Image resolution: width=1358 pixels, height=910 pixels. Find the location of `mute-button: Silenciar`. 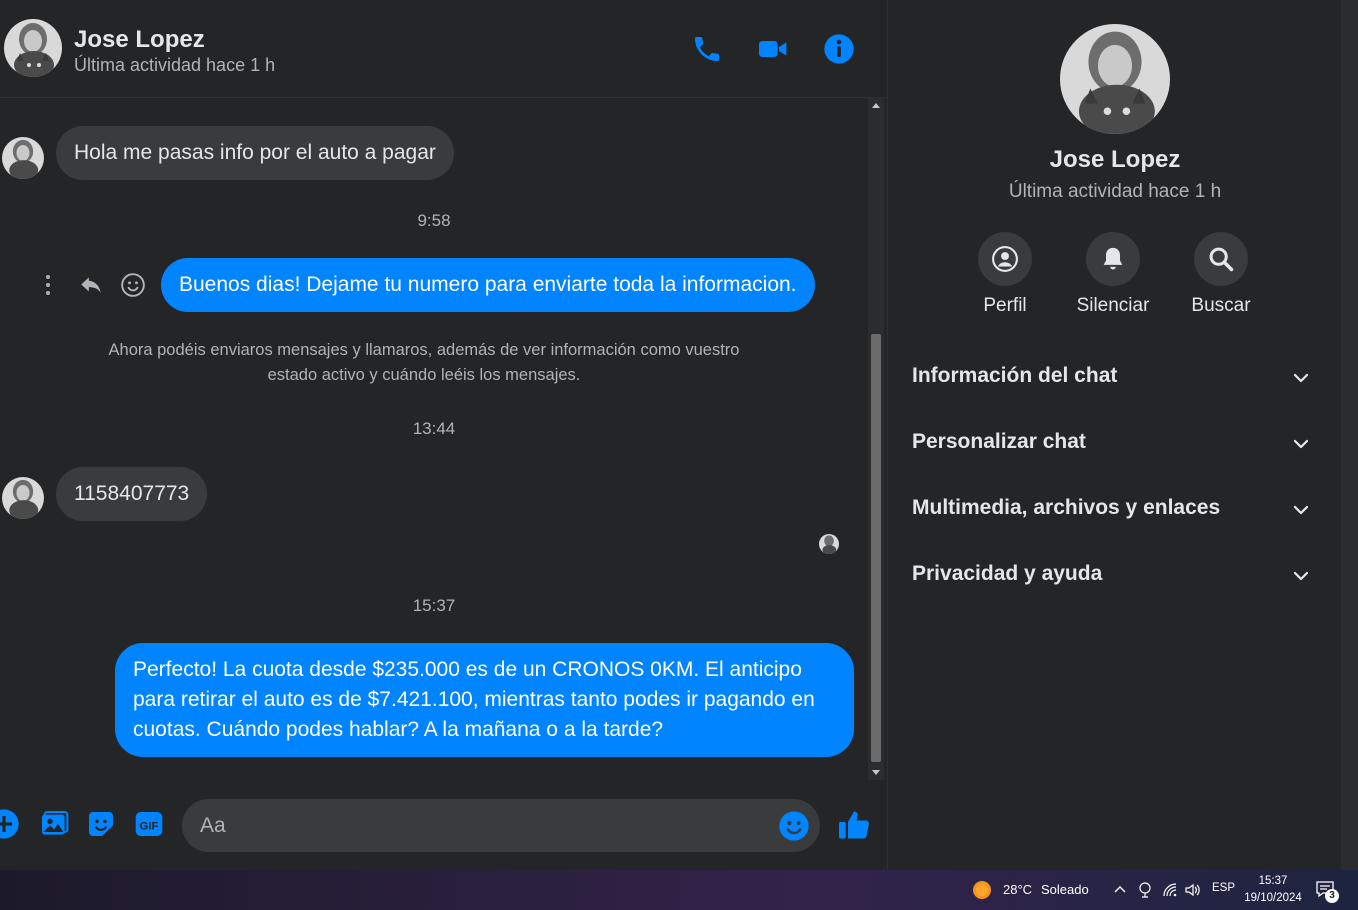

mute-button: Silenciar is located at coordinates (1113, 274).